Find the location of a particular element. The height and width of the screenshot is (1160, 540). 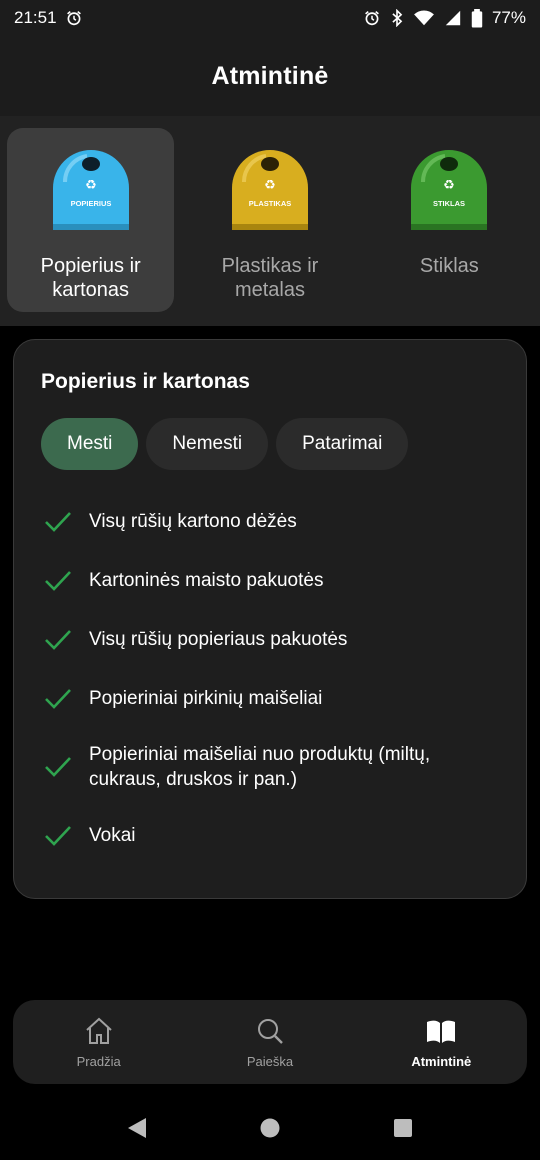

item-text: Popieriniai pirkinių maišeliai is located at coordinates (206, 698).